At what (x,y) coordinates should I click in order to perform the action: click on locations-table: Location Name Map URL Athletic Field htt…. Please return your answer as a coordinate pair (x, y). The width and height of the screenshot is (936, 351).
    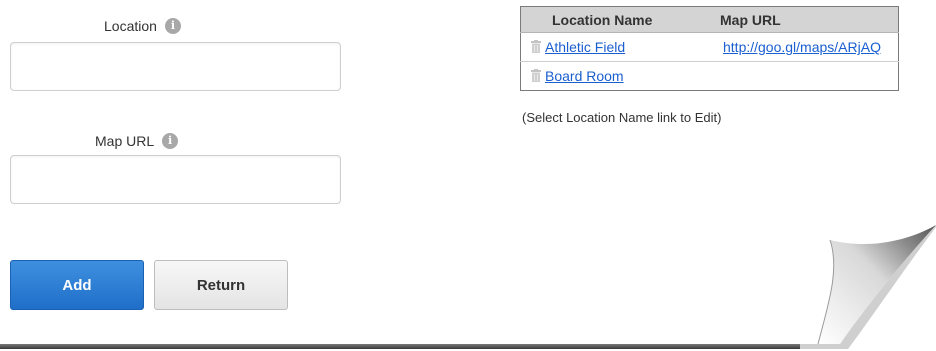
    Looking at the image, I should click on (709, 48).